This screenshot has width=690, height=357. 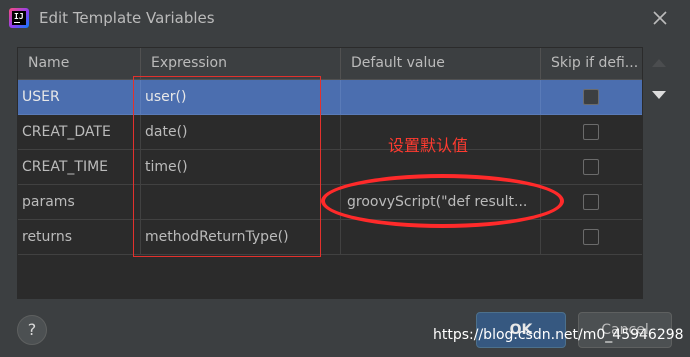 I want to click on default-value-highlight-ellipse, so click(x=442, y=201).